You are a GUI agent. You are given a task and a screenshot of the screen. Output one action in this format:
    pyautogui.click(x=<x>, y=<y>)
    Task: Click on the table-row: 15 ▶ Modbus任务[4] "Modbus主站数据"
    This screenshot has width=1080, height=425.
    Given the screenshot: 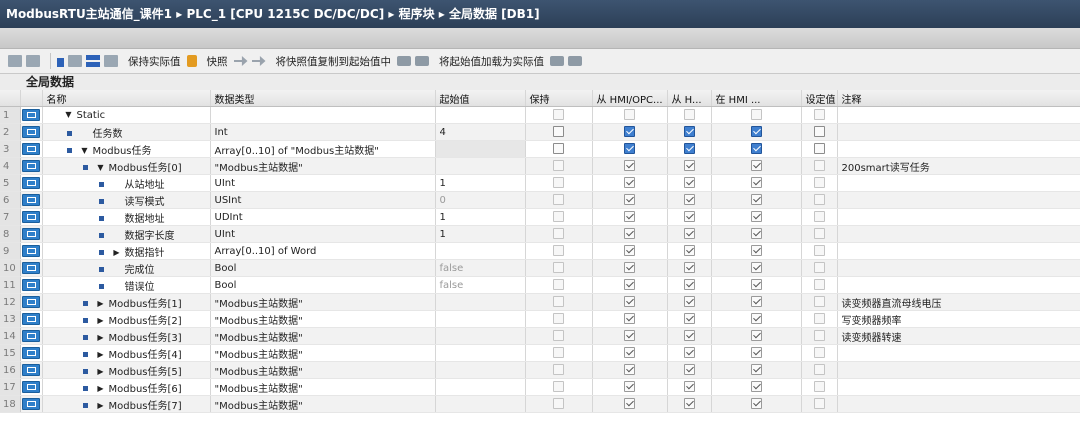 What is the action you would take?
    pyautogui.click(x=540, y=353)
    